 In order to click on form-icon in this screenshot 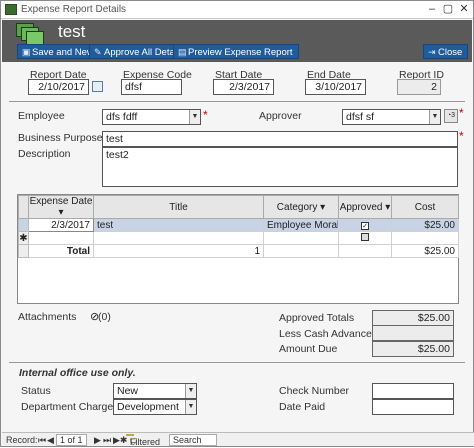, I will do `click(11, 9)`.